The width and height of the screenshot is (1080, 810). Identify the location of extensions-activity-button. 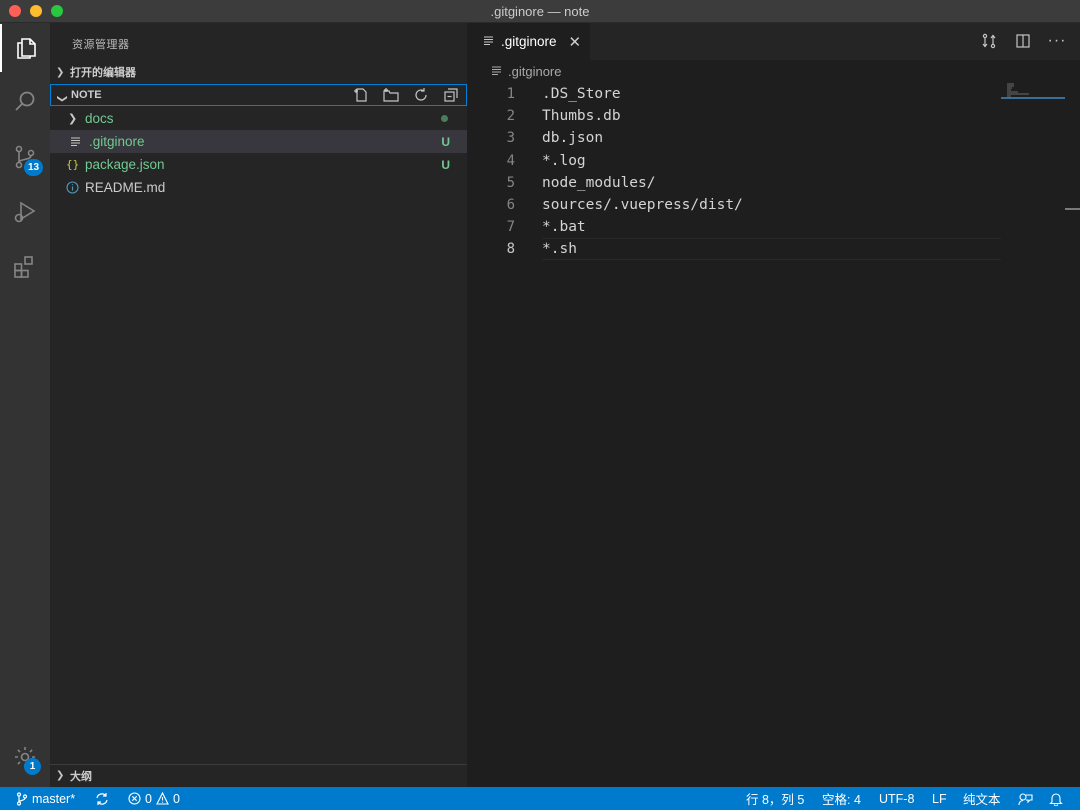
(25, 267).